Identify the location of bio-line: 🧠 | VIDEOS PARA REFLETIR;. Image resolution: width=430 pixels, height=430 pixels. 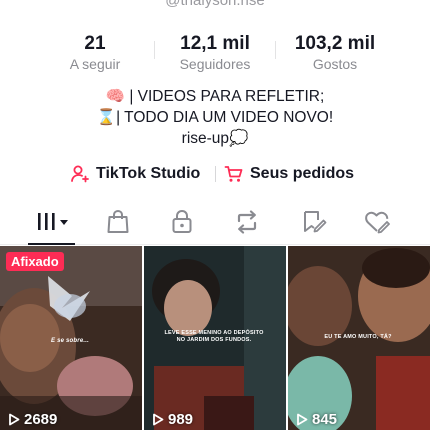
(215, 96).